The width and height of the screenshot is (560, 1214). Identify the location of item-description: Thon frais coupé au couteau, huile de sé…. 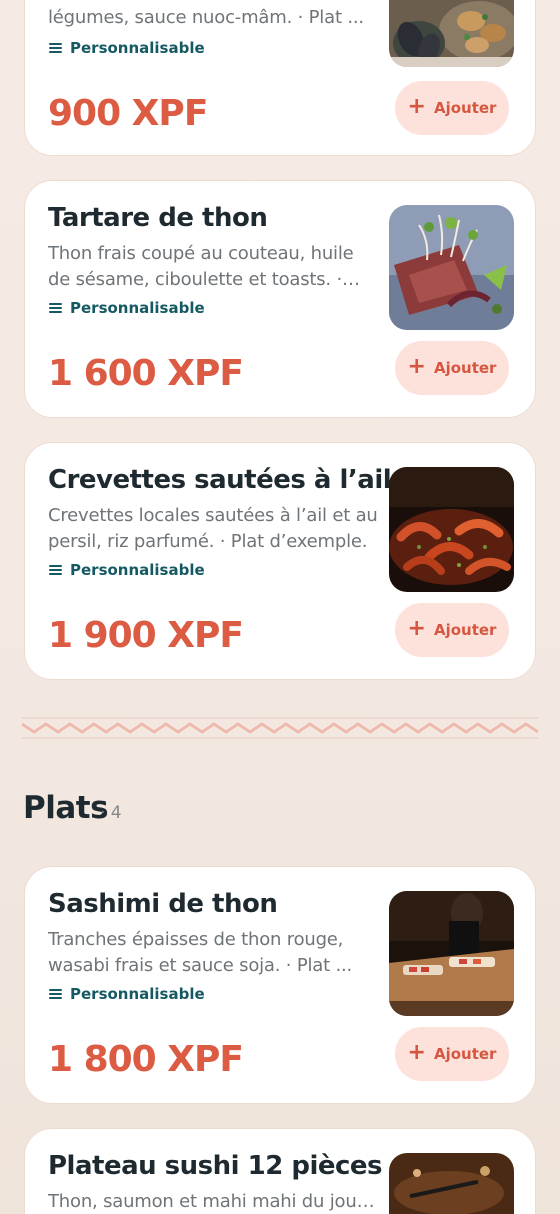
(201, 266).